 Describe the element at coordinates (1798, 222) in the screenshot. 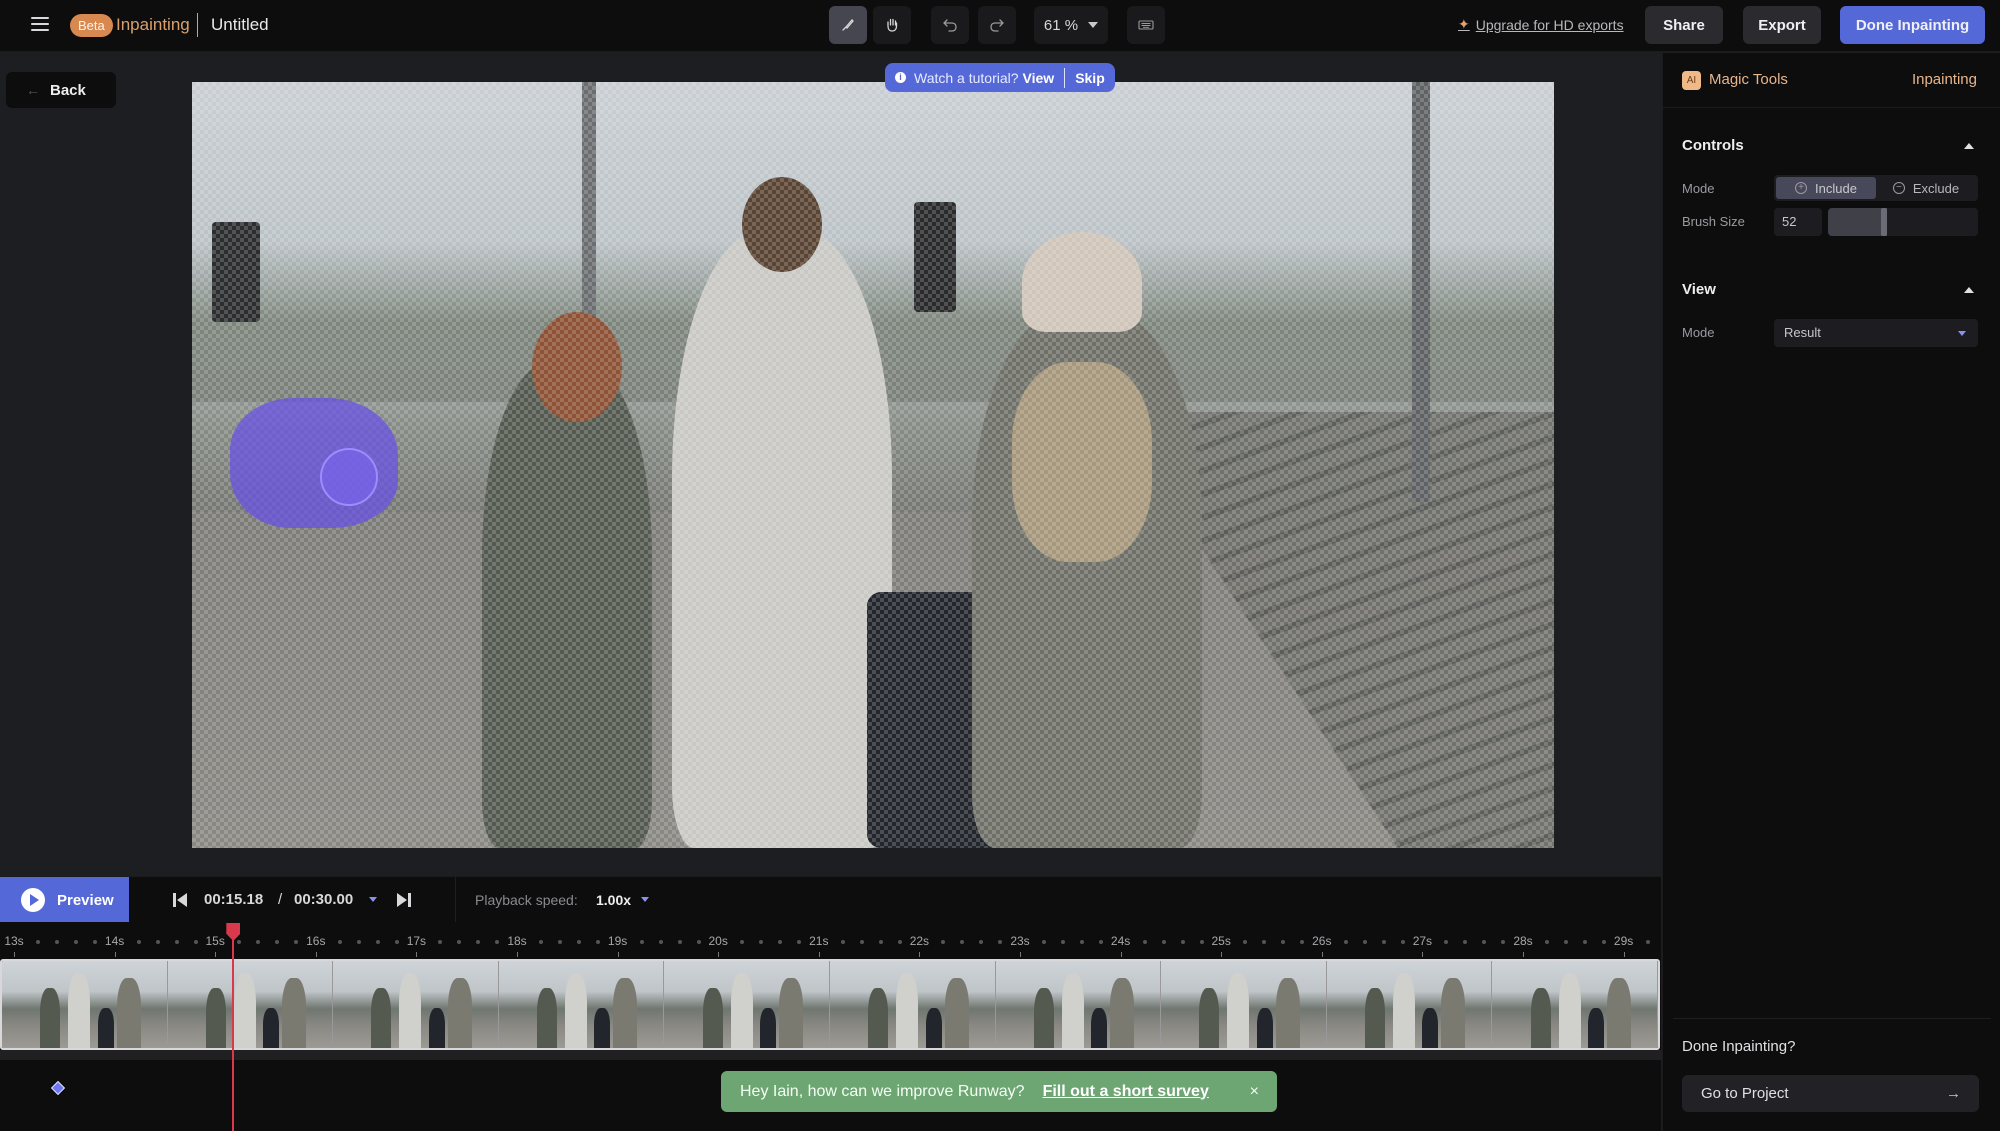

I see `brush-size-input` at that location.